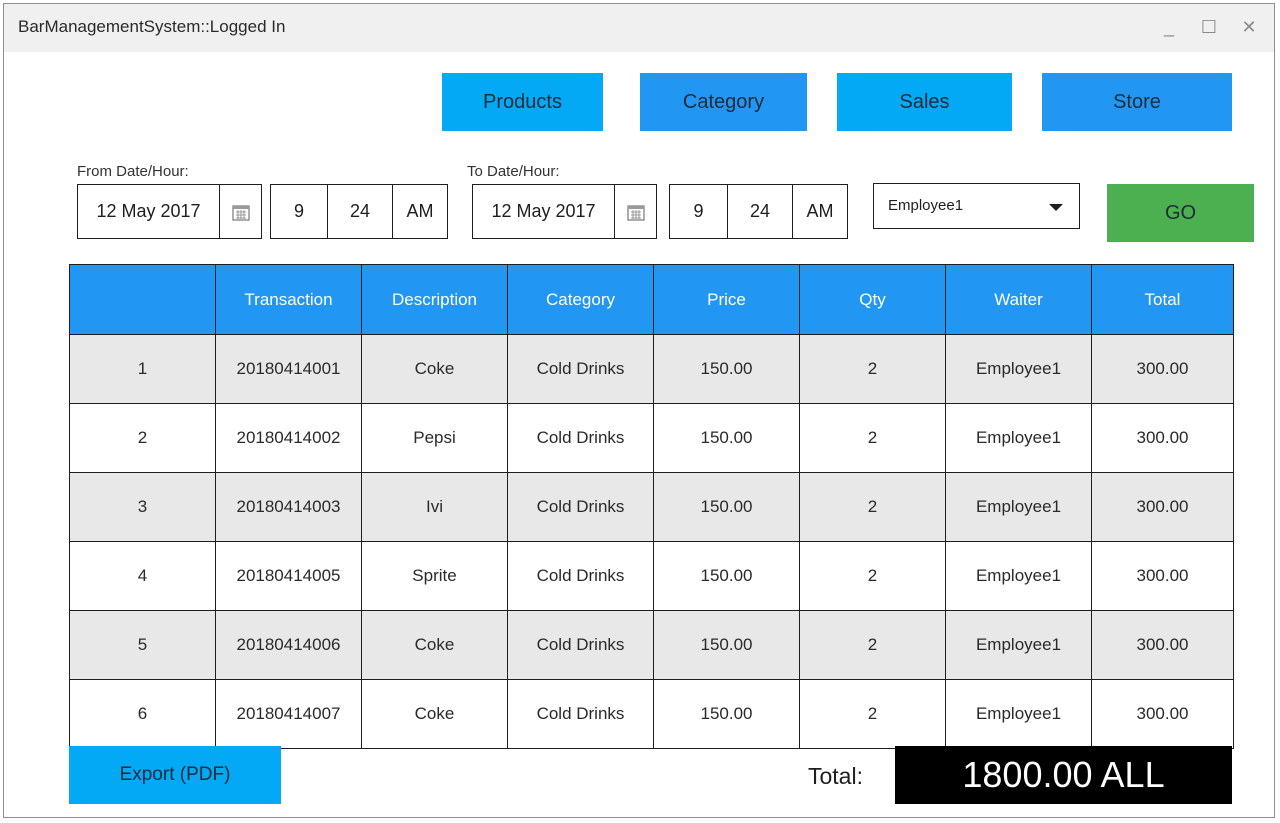 The height and width of the screenshot is (823, 1280). I want to click on table-cell: 20180414003, so click(288, 507).